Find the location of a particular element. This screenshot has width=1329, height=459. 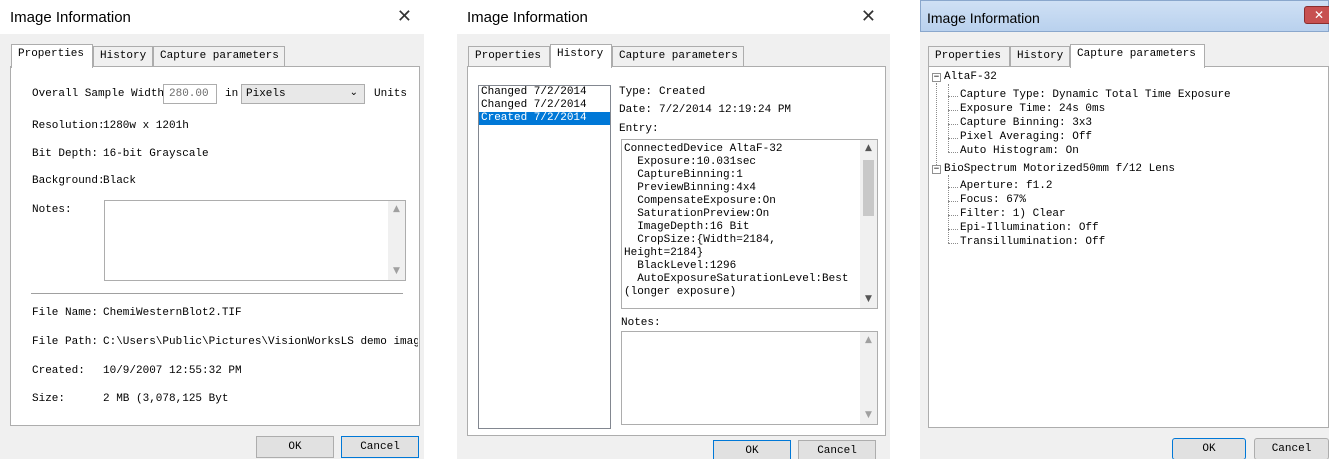

entry-line: Exposure:10.031sec is located at coordinates (690, 162).